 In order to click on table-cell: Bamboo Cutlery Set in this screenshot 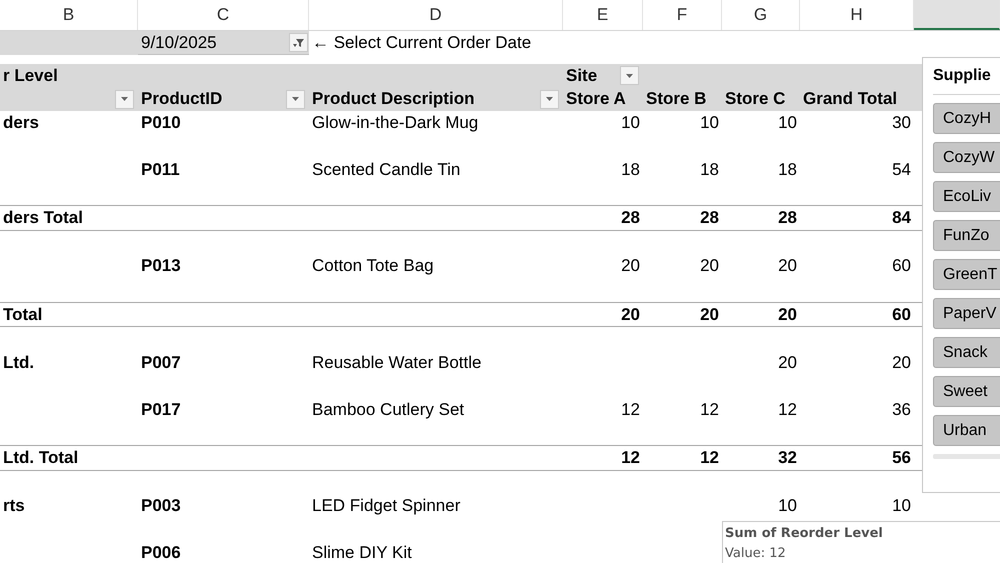, I will do `click(388, 410)`.